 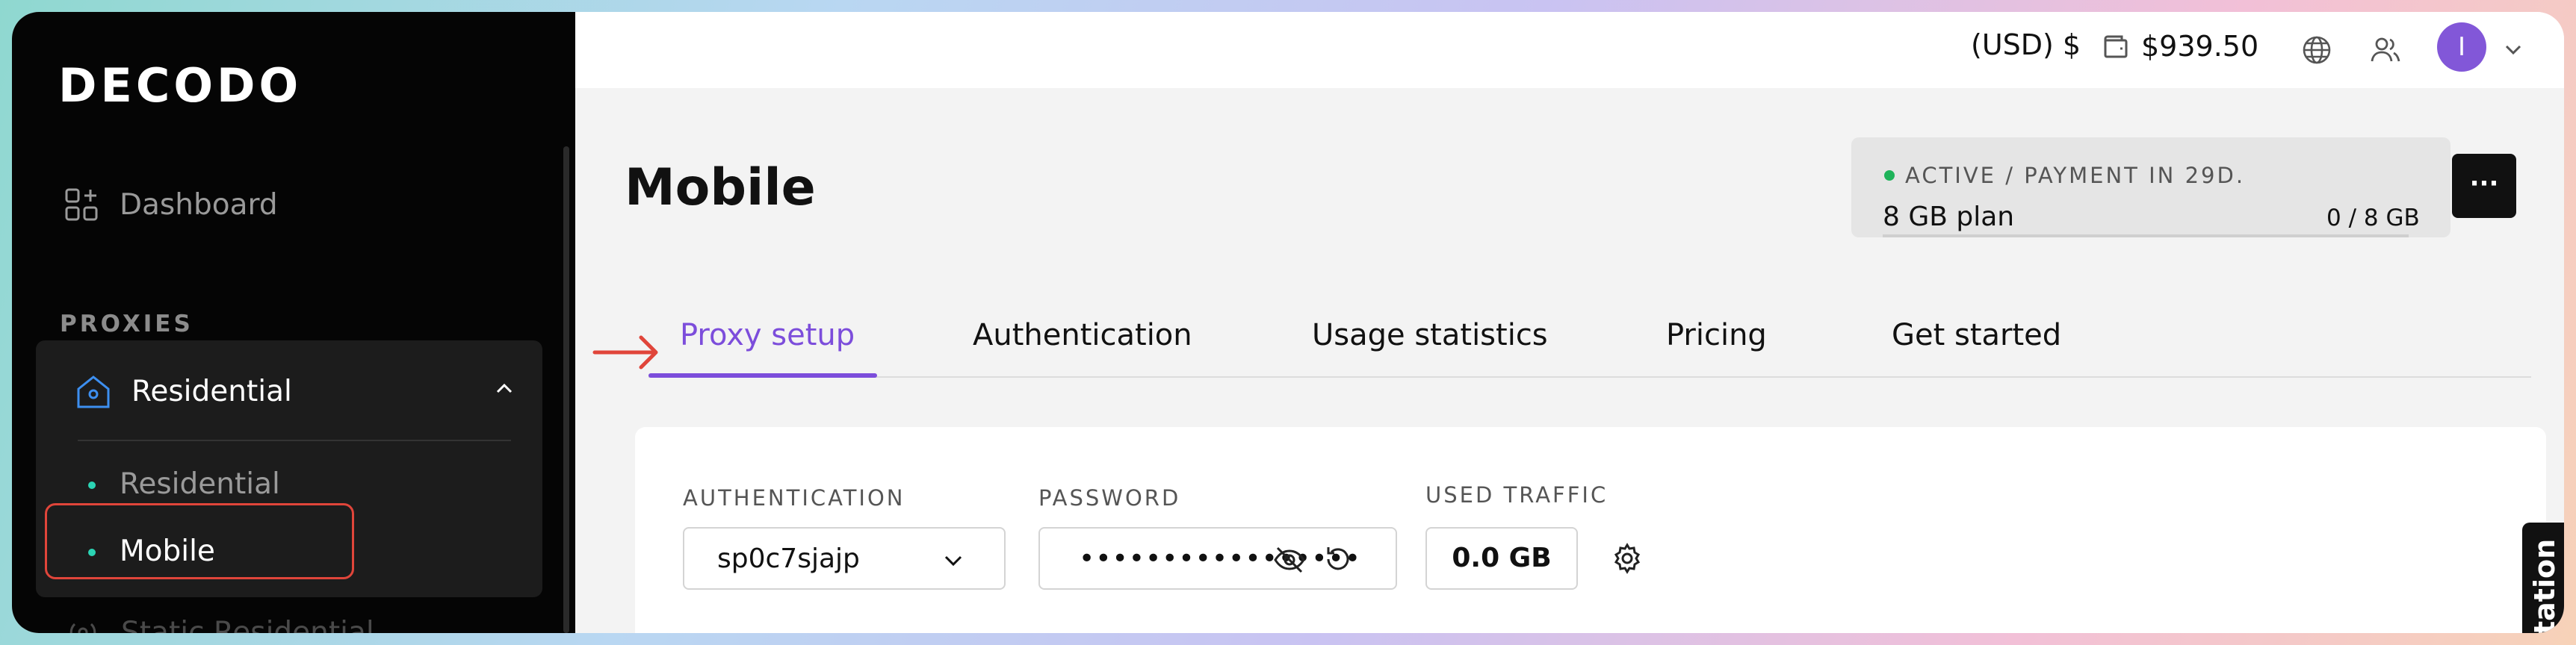 I want to click on highlight-box-mobile, so click(x=199, y=541).